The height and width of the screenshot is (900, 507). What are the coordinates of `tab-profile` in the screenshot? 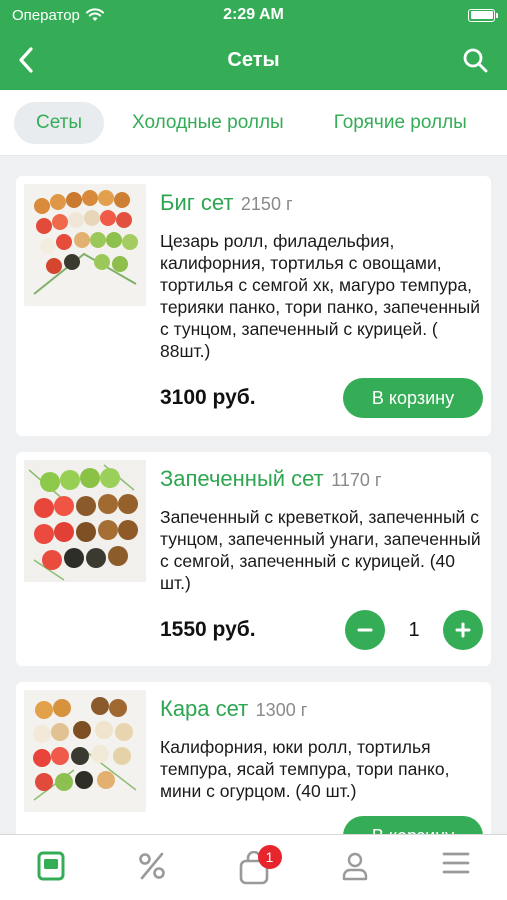 It's located at (354, 867).